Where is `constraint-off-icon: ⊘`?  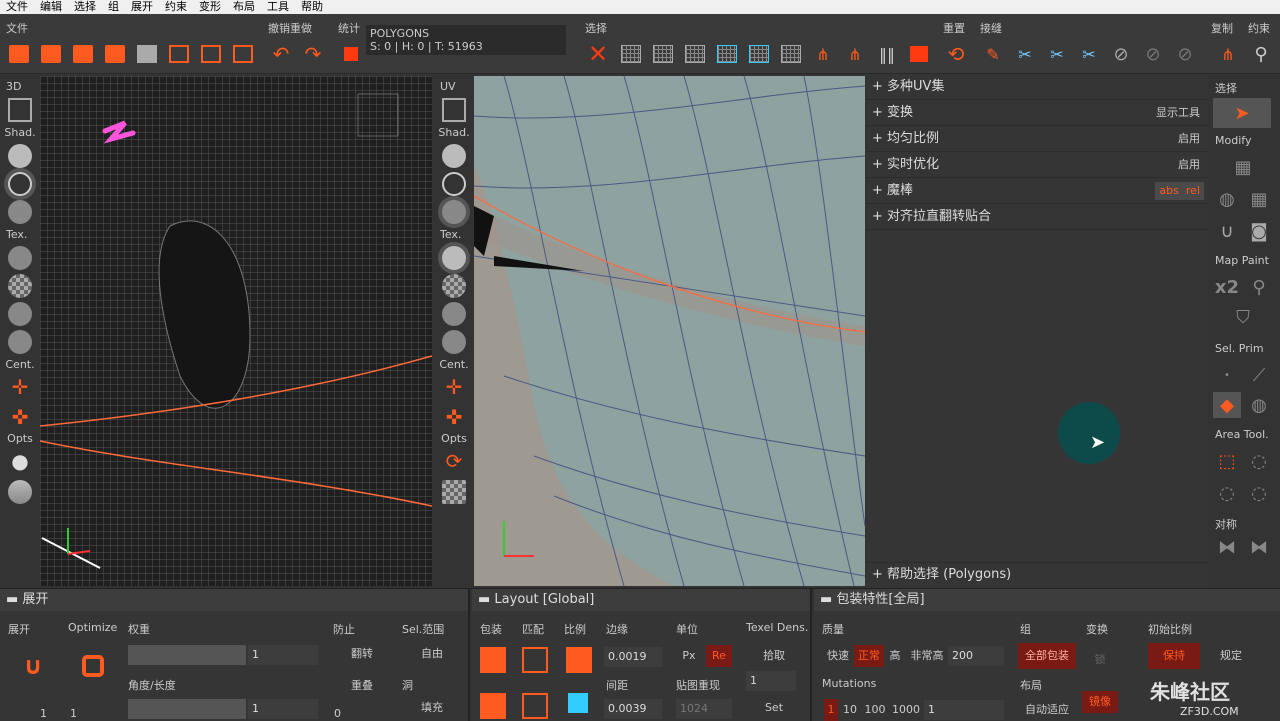
constraint-off-icon: ⊘ is located at coordinates (1153, 54).